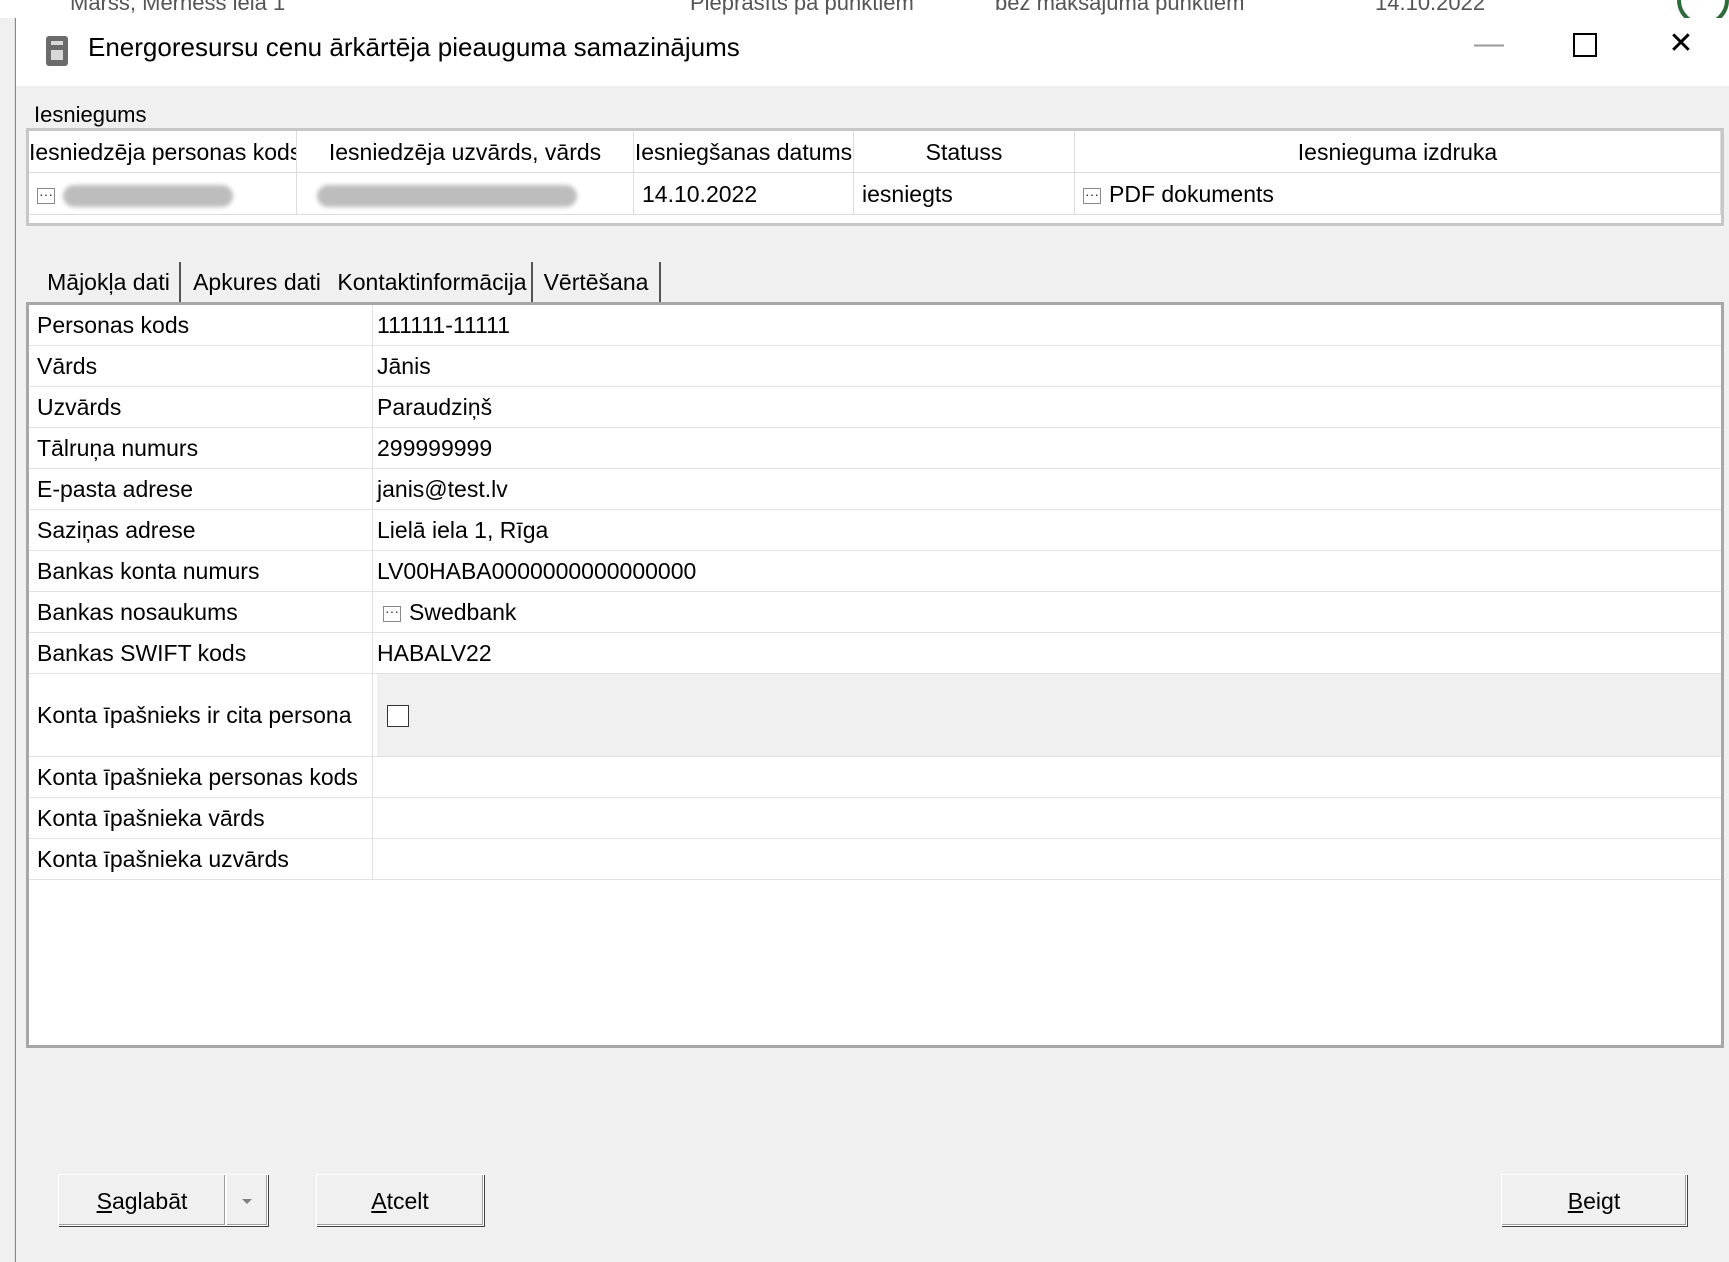 This screenshot has width=1729, height=1262. Describe the element at coordinates (257, 282) in the screenshot. I see `tab-heating-data: Apkures dati` at that location.